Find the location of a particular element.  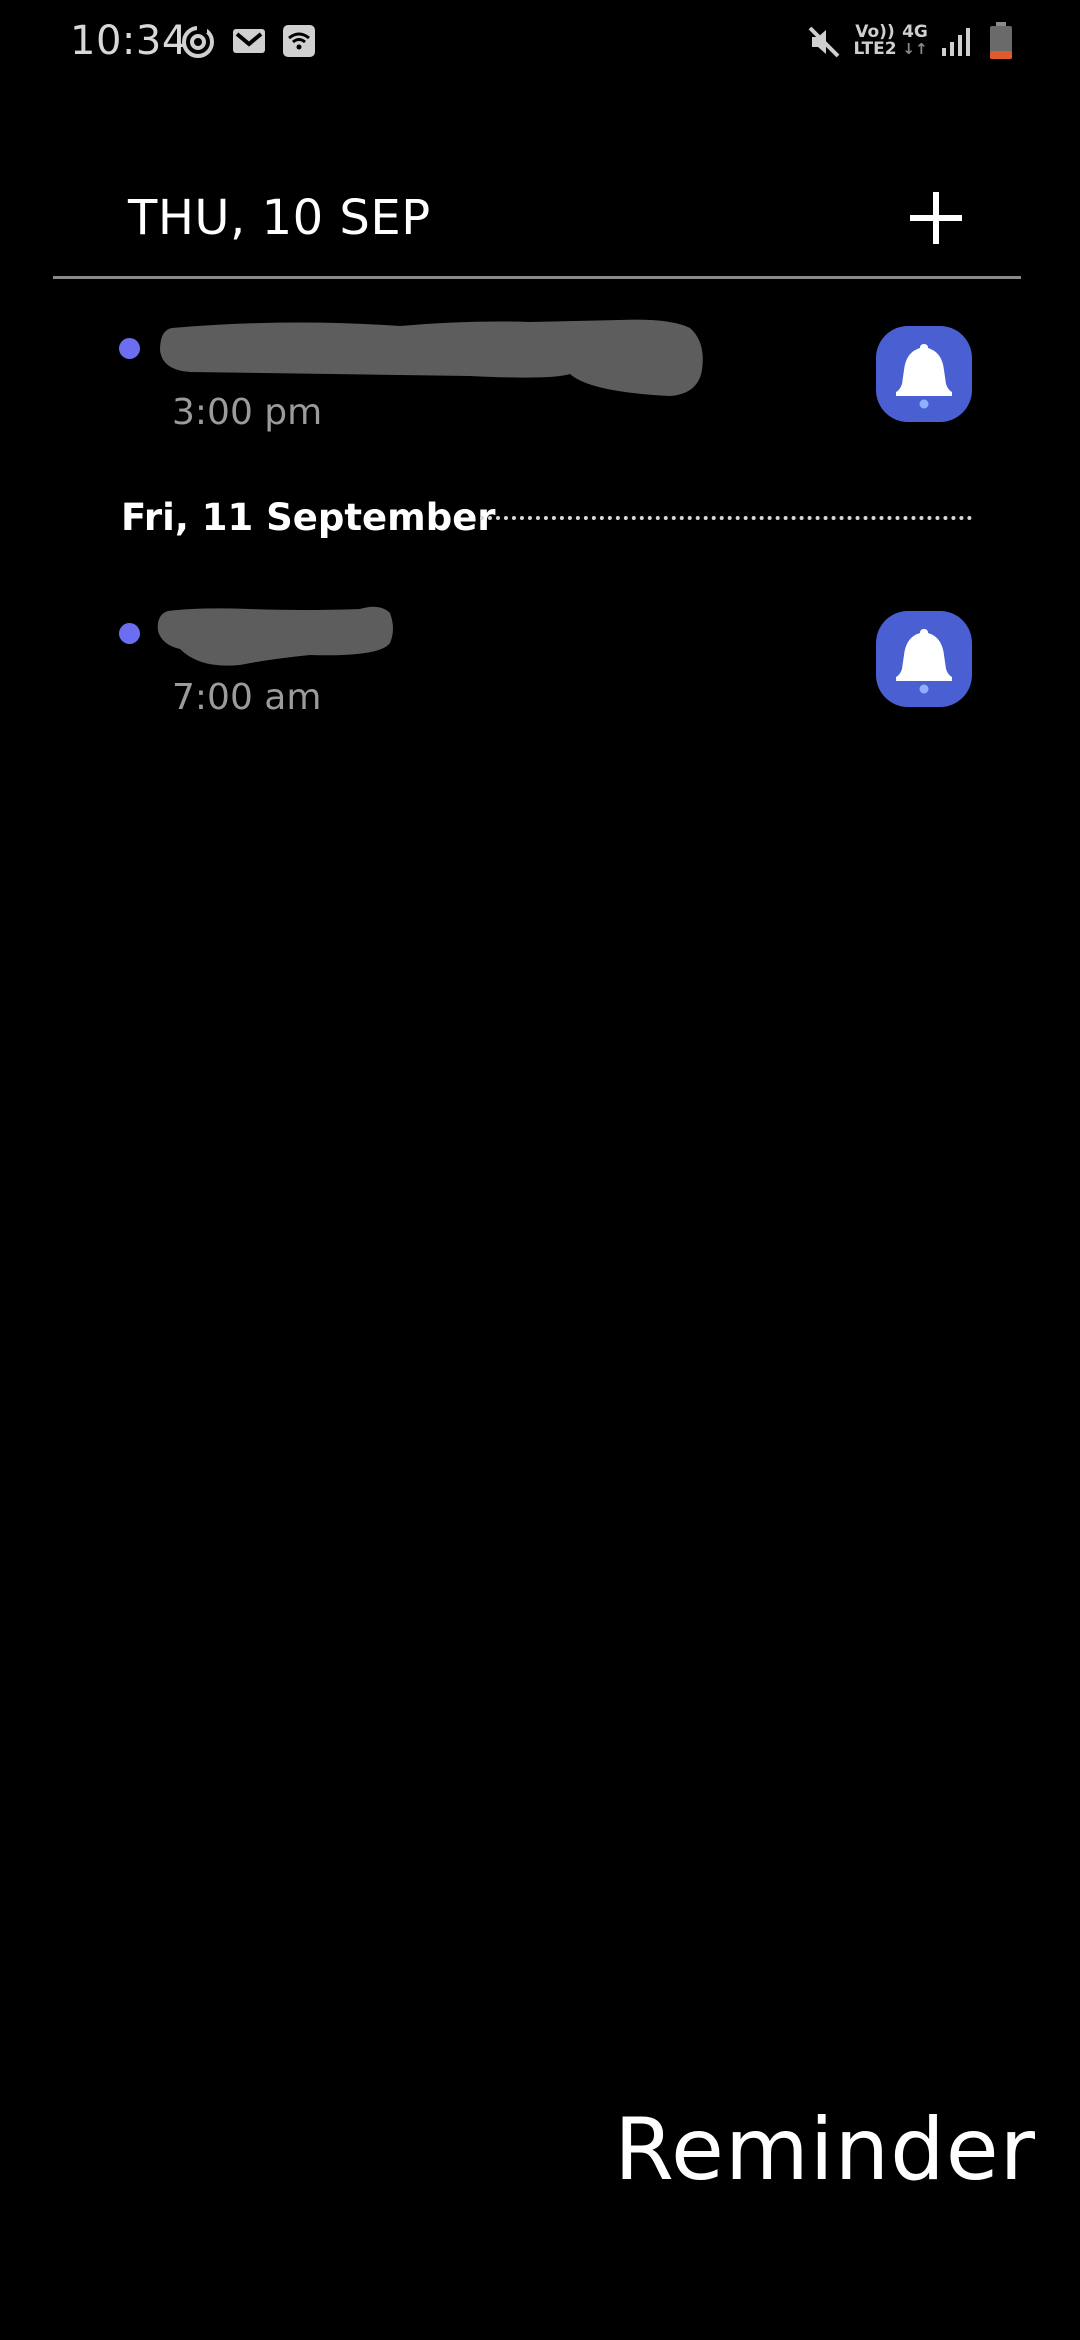

volte-bottom-label: LTE2 is located at coordinates (875, 49).